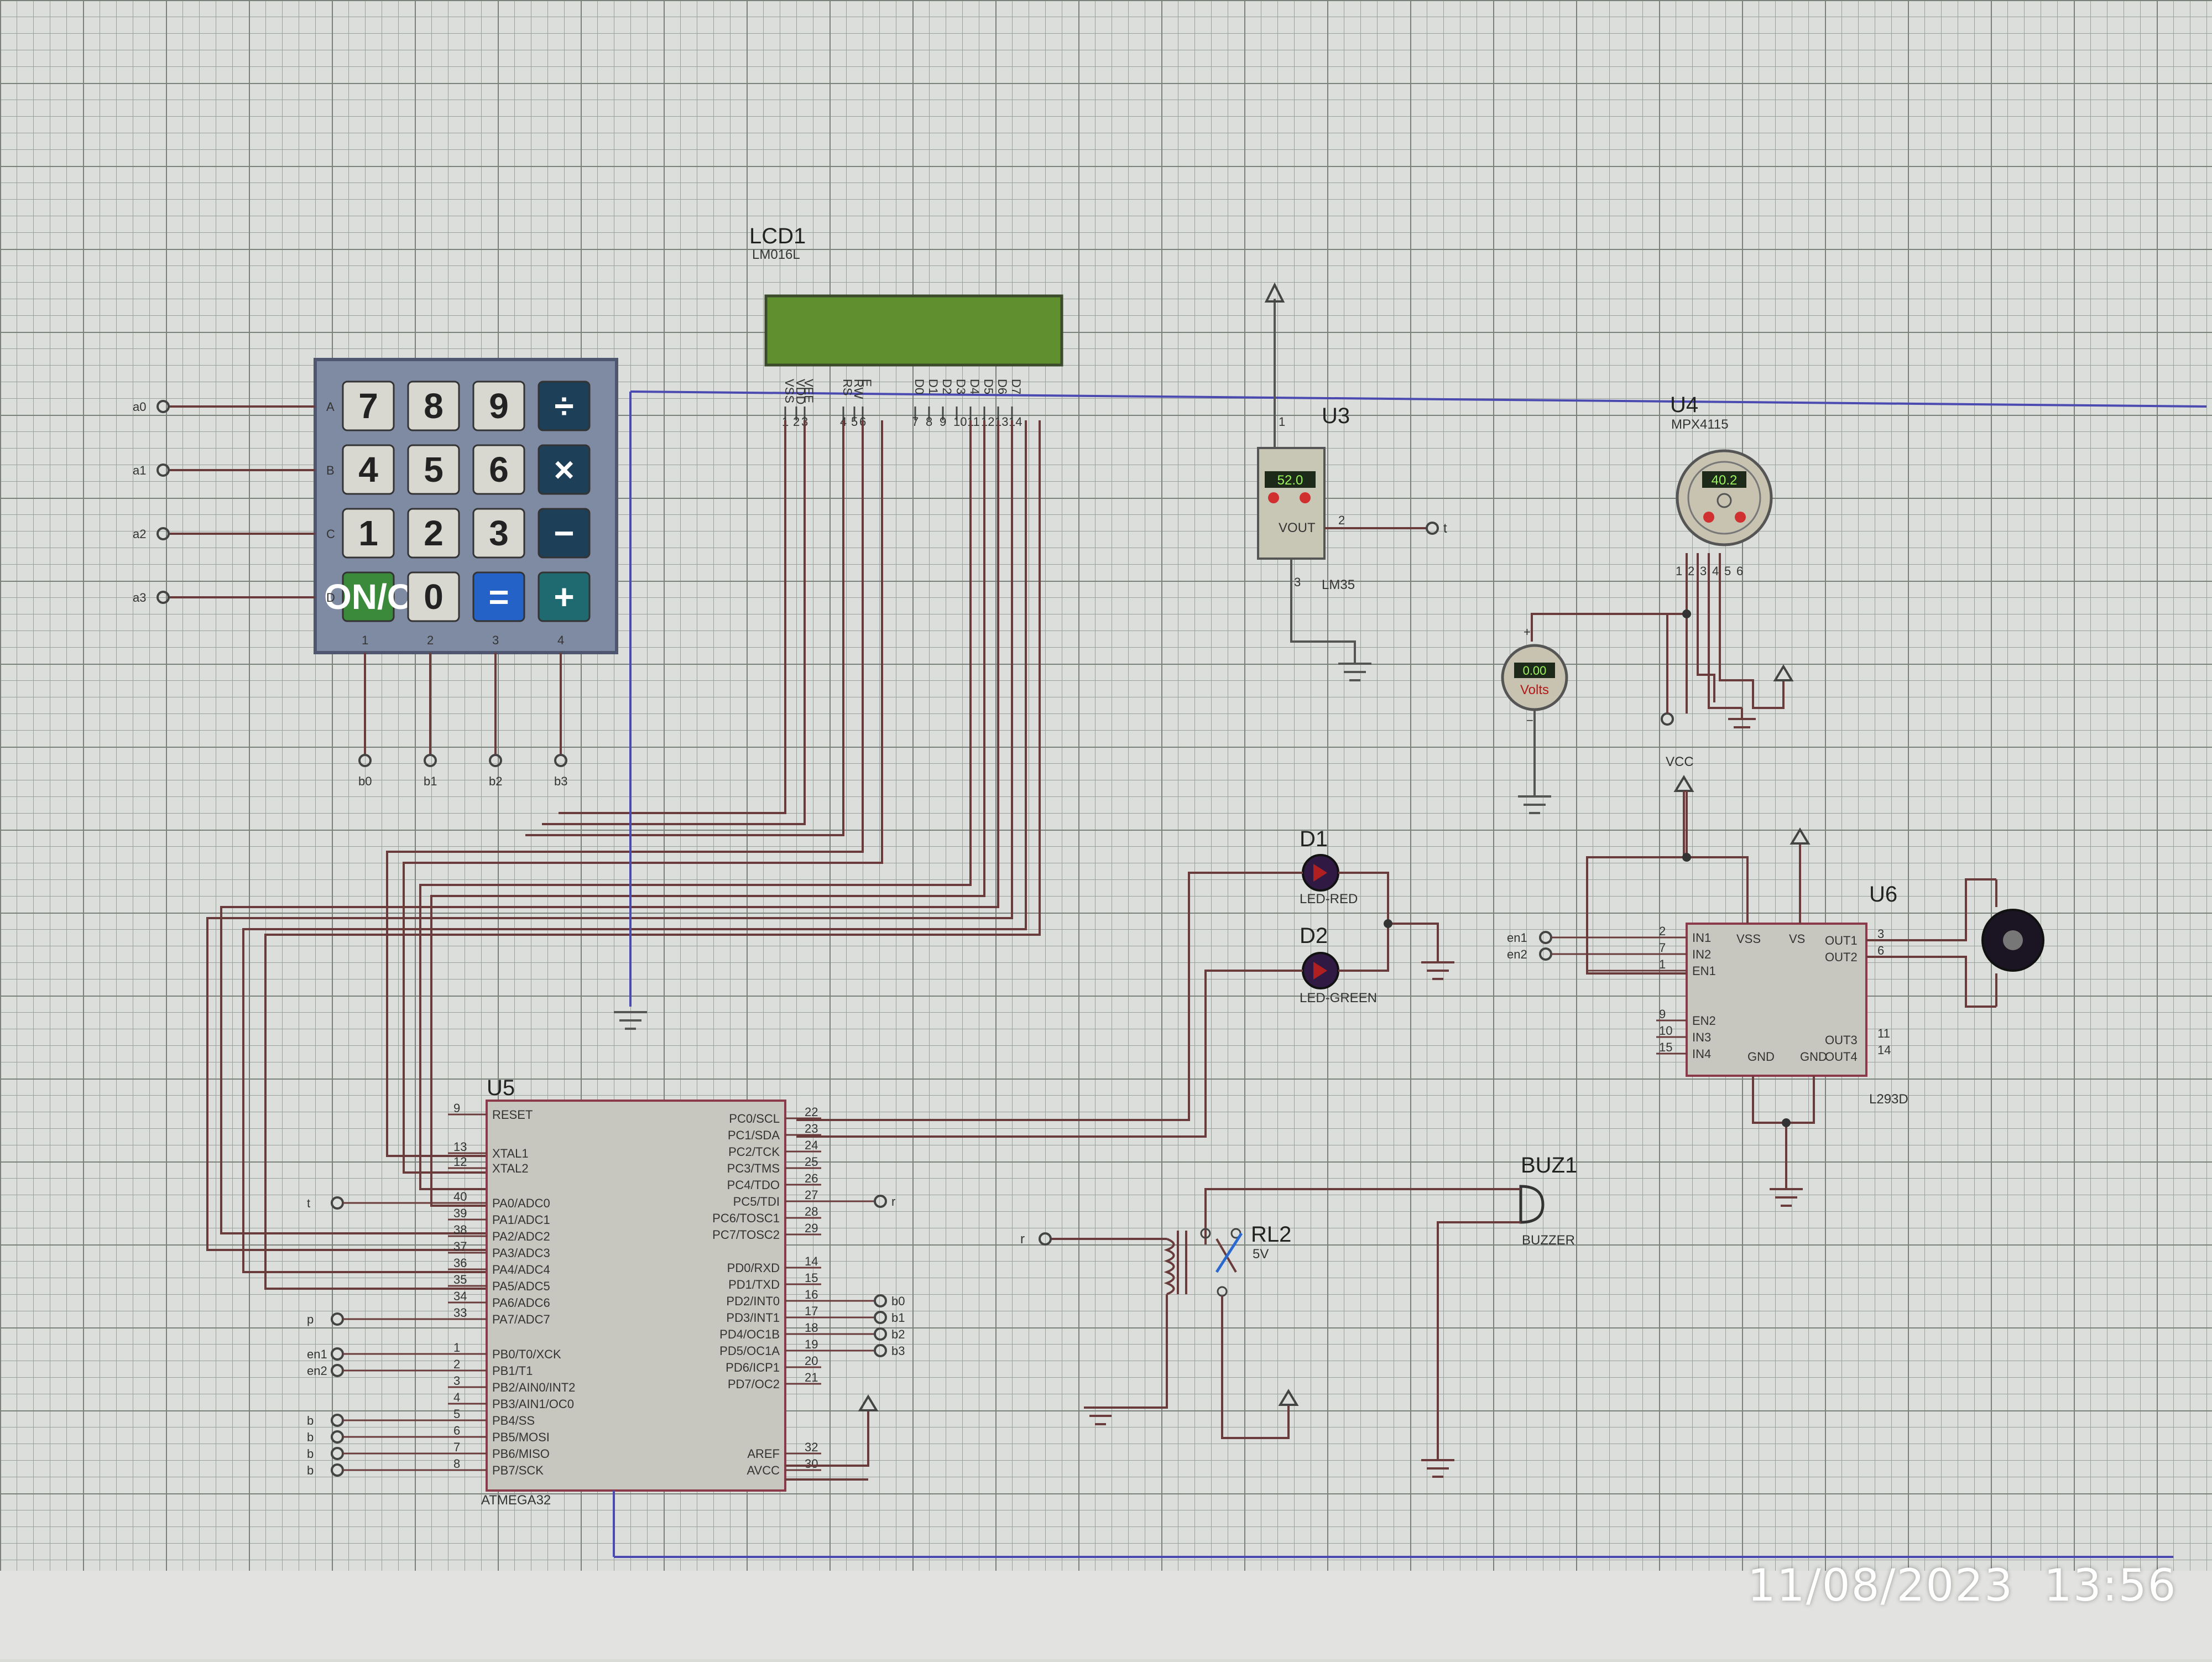 This screenshot has height=1662, width=2212. Describe the element at coordinates (512, 1115) in the screenshot. I see `u5-pin-label: RESET` at that location.